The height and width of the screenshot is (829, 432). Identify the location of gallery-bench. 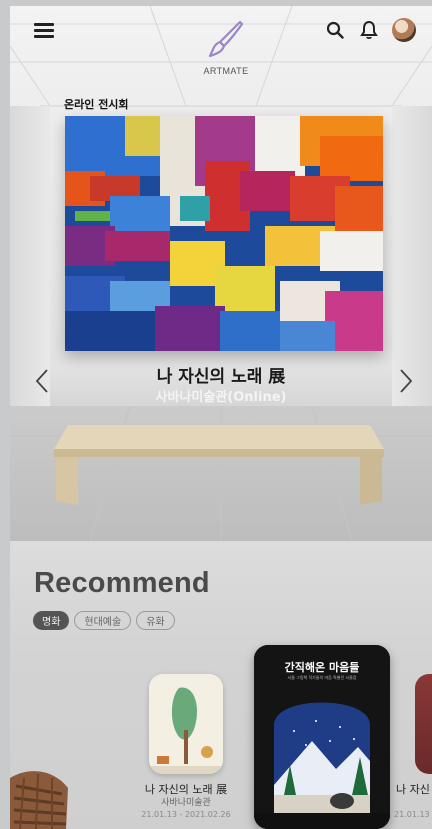
(219, 465).